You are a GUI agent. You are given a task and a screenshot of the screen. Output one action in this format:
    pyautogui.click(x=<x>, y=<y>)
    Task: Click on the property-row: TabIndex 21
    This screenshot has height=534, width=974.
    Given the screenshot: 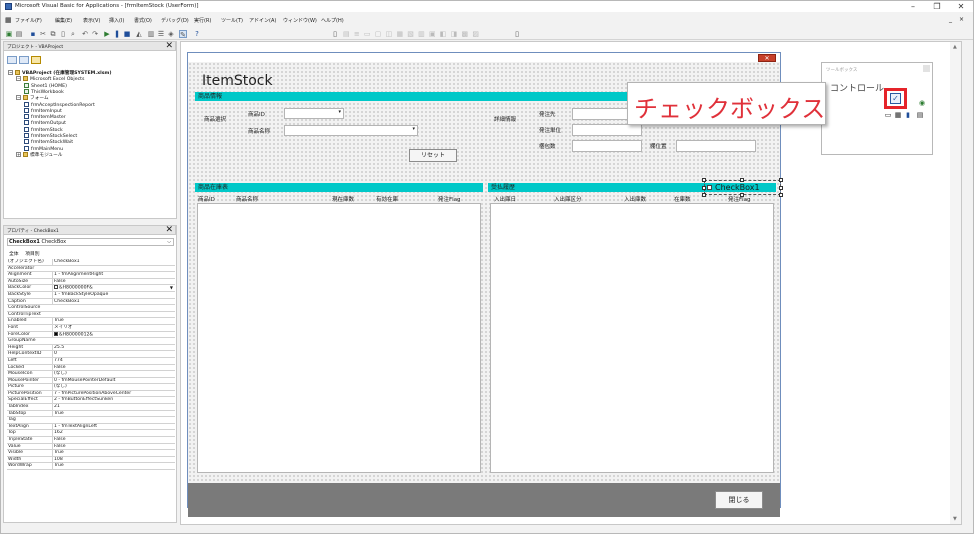 What is the action you would take?
    pyautogui.click(x=91, y=407)
    